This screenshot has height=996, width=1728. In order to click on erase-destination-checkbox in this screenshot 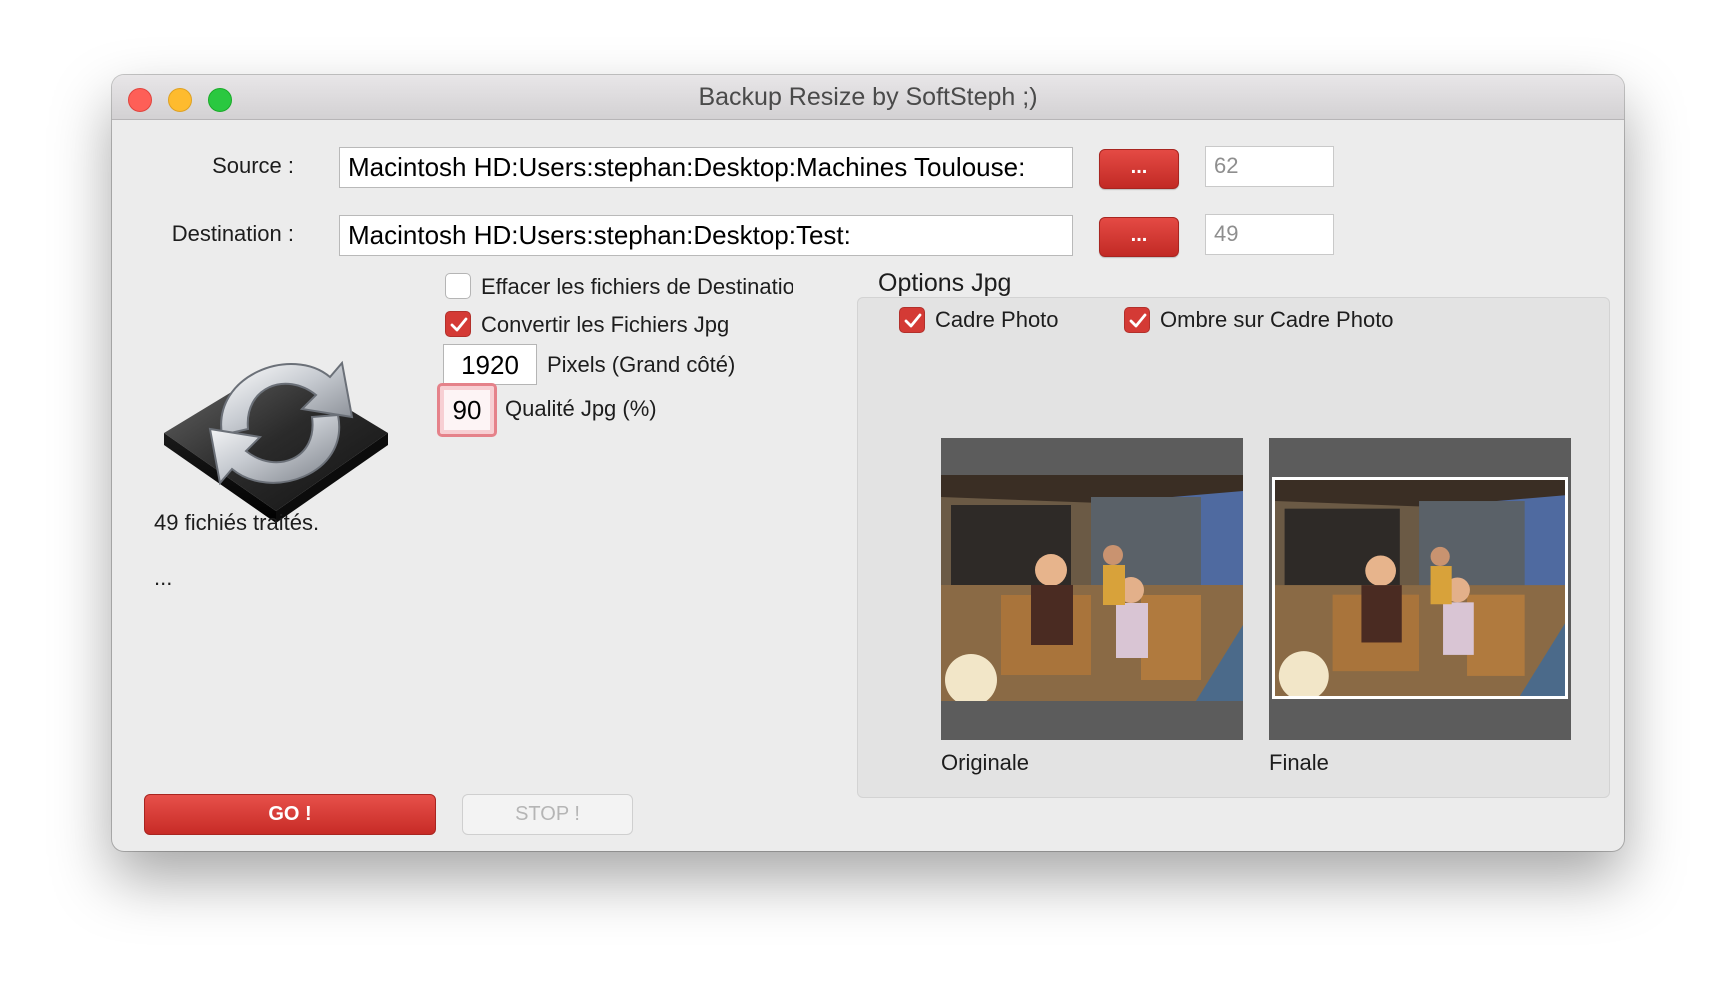, I will do `click(458, 286)`.